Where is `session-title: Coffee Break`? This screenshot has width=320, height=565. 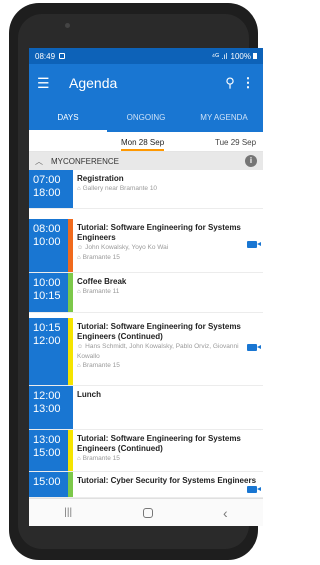
session-title: Coffee Break is located at coordinates (102, 281).